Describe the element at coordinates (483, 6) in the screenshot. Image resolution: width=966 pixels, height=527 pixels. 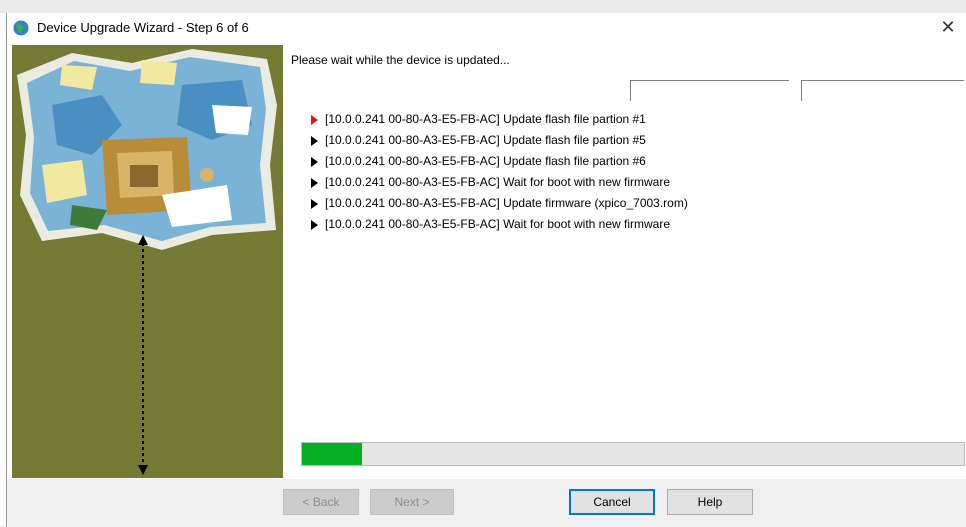
I see `background-top-strip` at that location.